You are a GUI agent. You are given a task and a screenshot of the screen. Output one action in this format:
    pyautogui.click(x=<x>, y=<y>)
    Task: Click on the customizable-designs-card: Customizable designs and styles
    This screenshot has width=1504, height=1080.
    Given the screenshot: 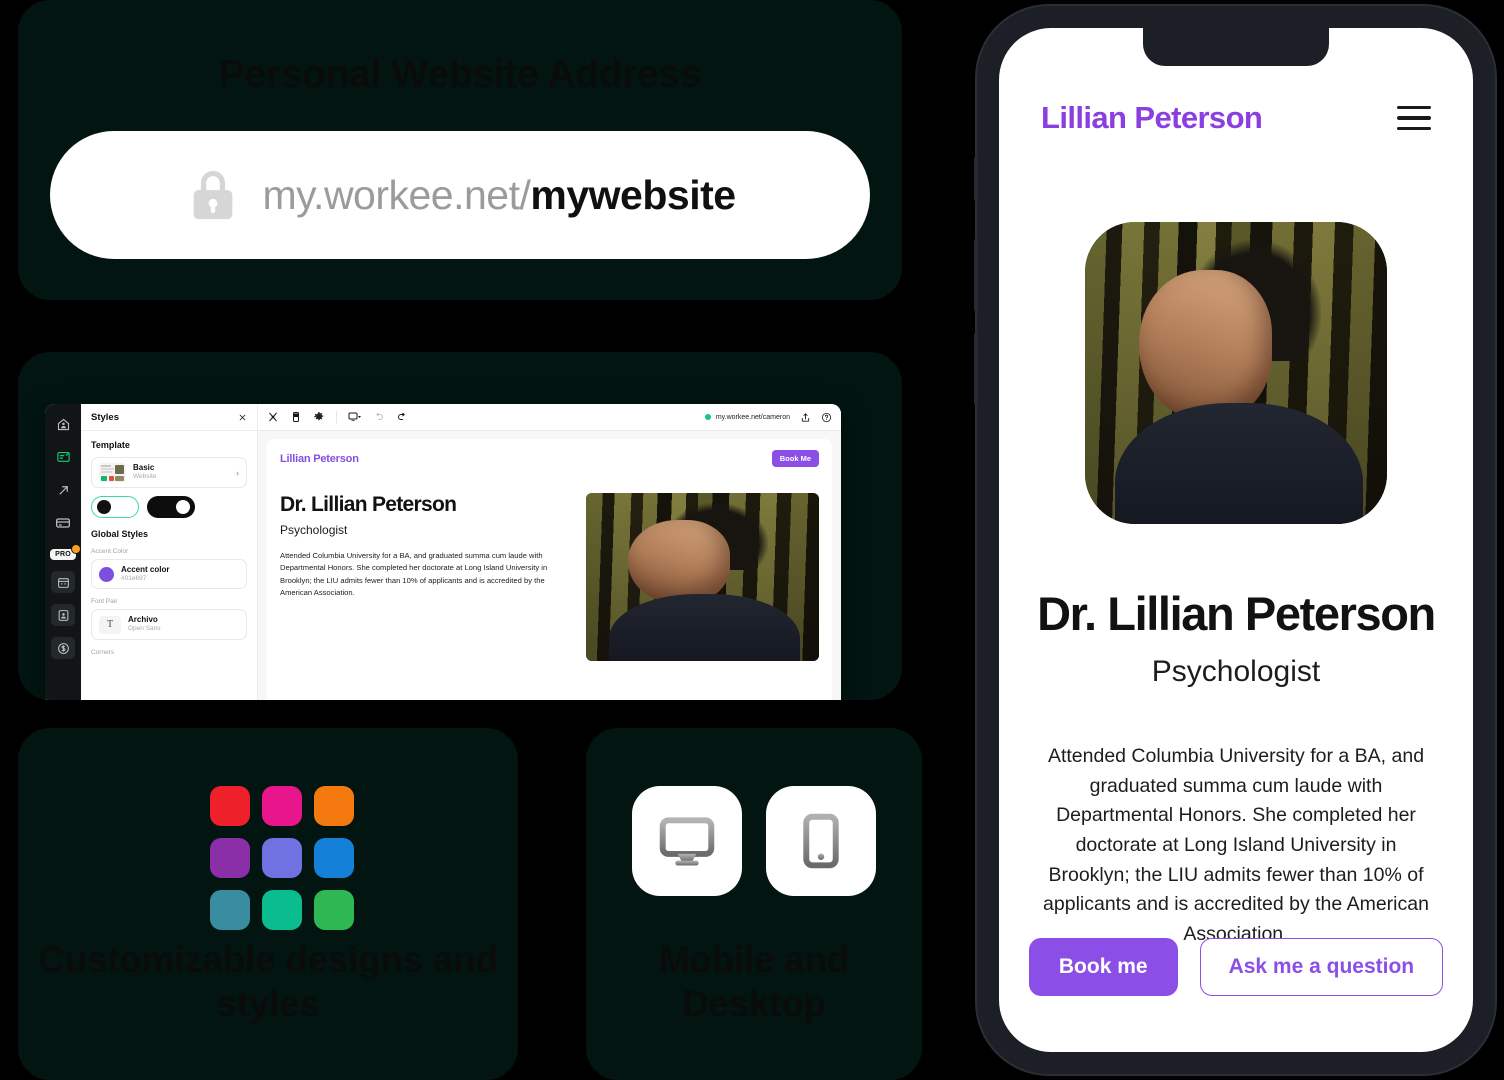 What is the action you would take?
    pyautogui.click(x=268, y=904)
    